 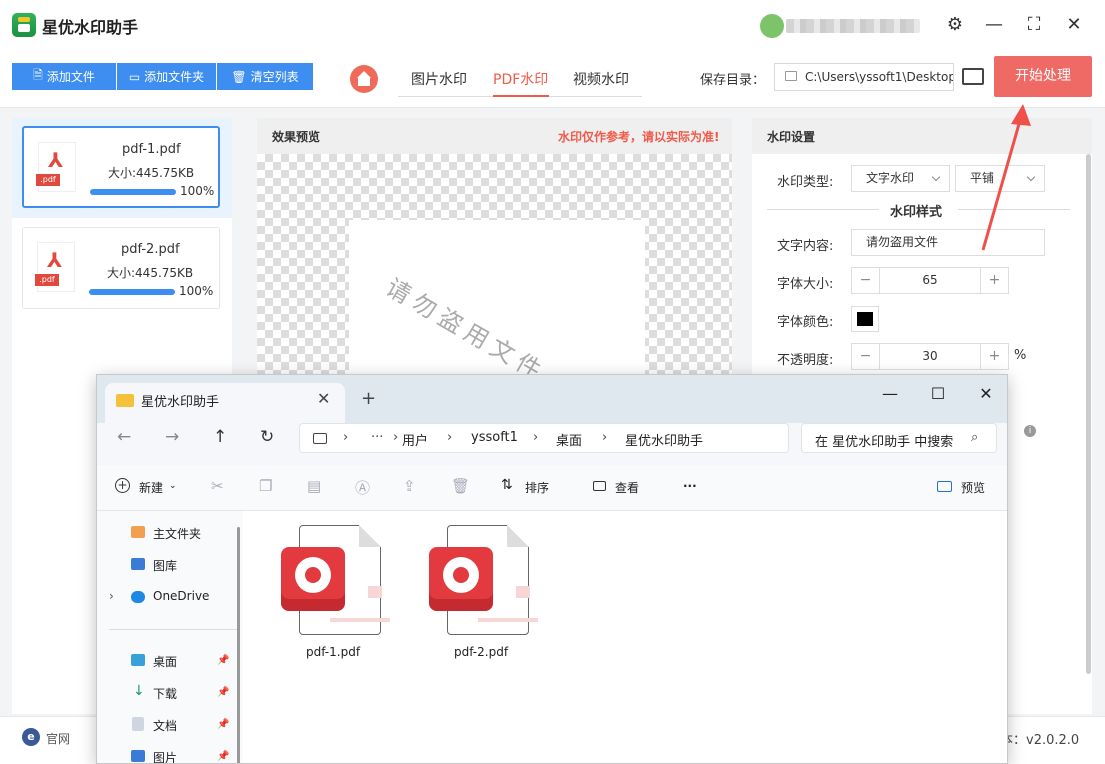 What do you see at coordinates (124, 437) in the screenshot?
I see `back-icon: ←` at bounding box center [124, 437].